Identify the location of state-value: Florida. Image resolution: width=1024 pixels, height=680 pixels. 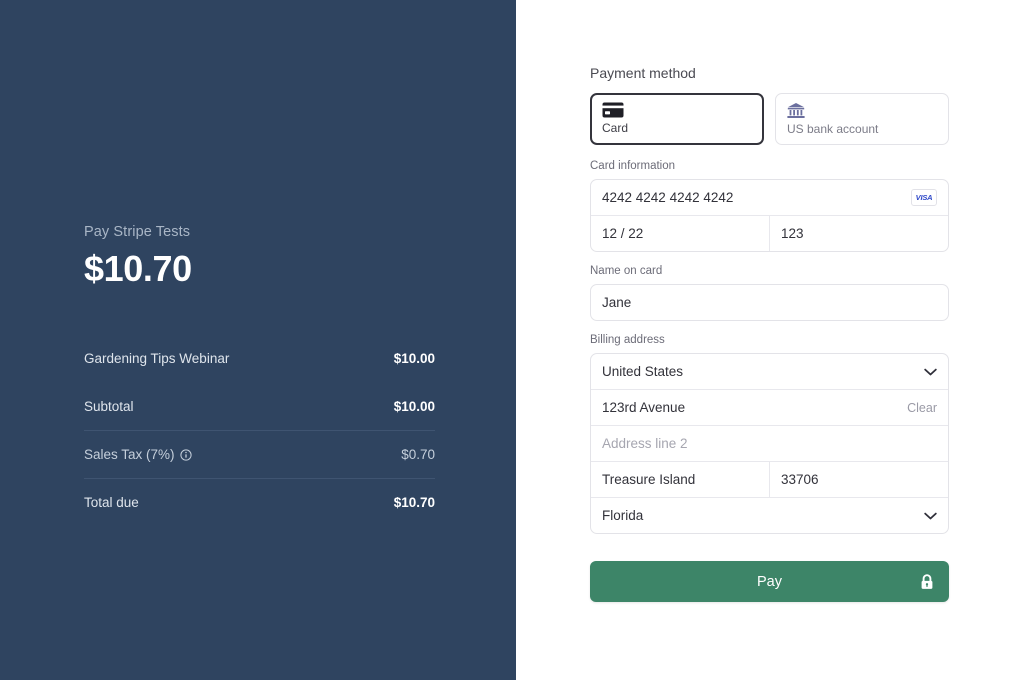
(623, 515).